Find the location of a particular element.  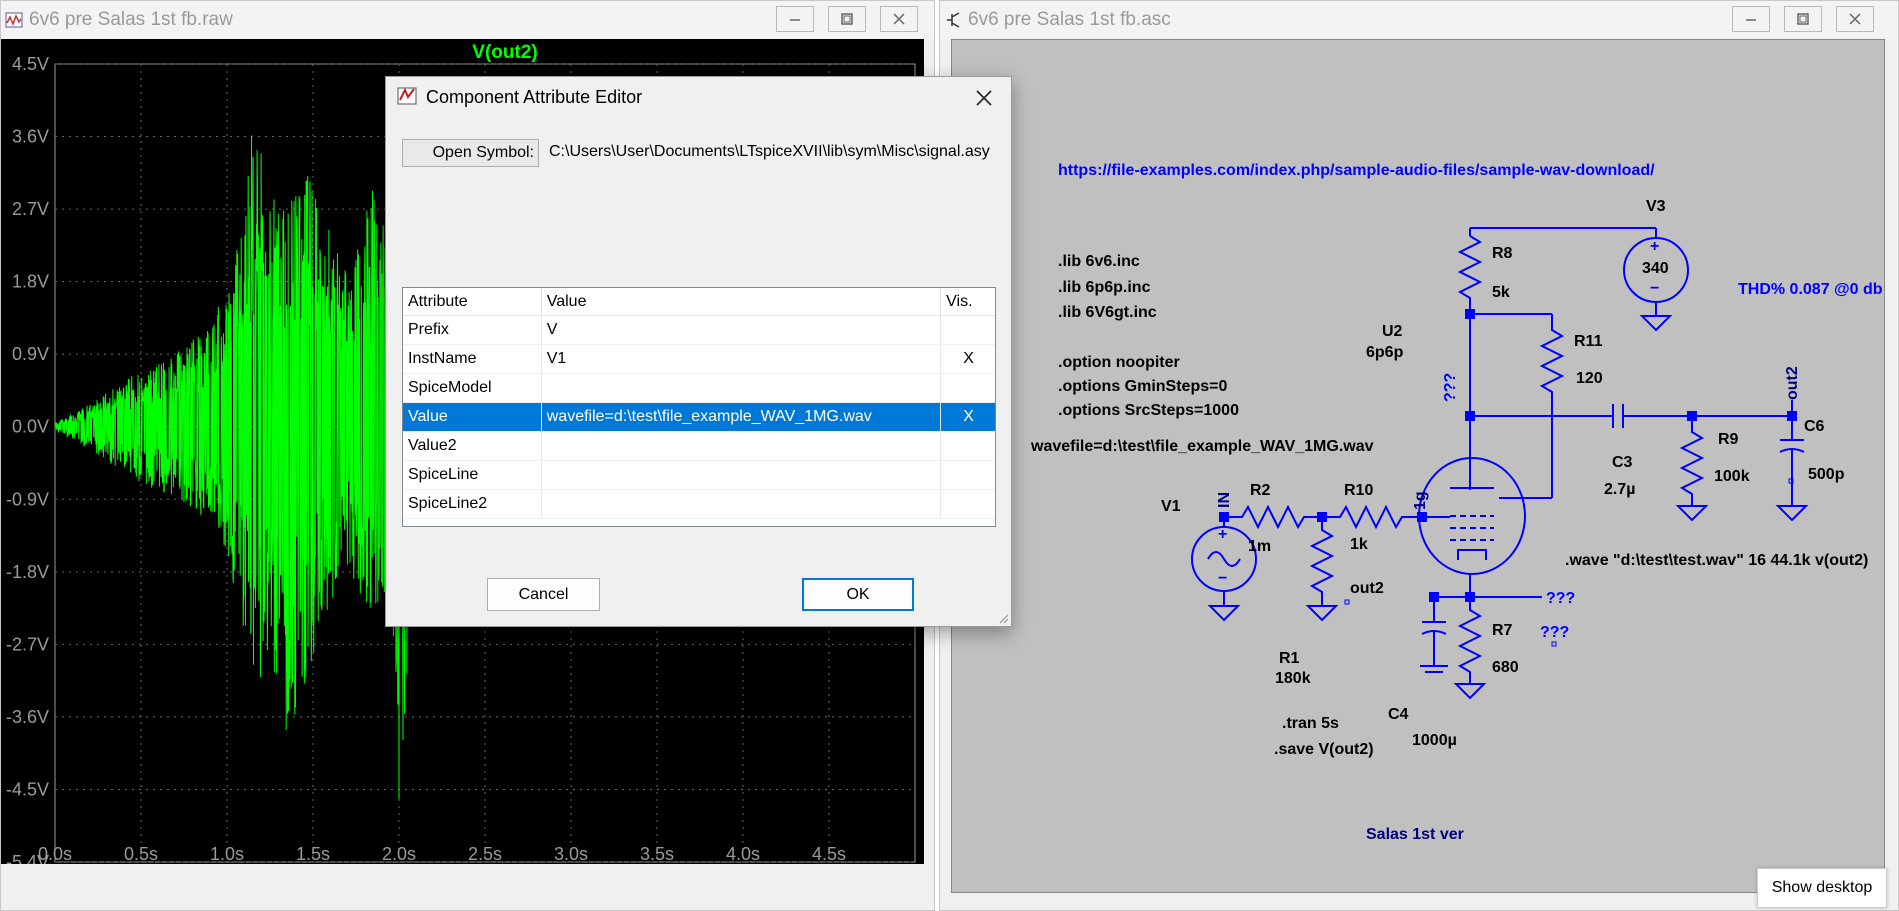

attribute-name: SpiceLine is located at coordinates (472, 475).